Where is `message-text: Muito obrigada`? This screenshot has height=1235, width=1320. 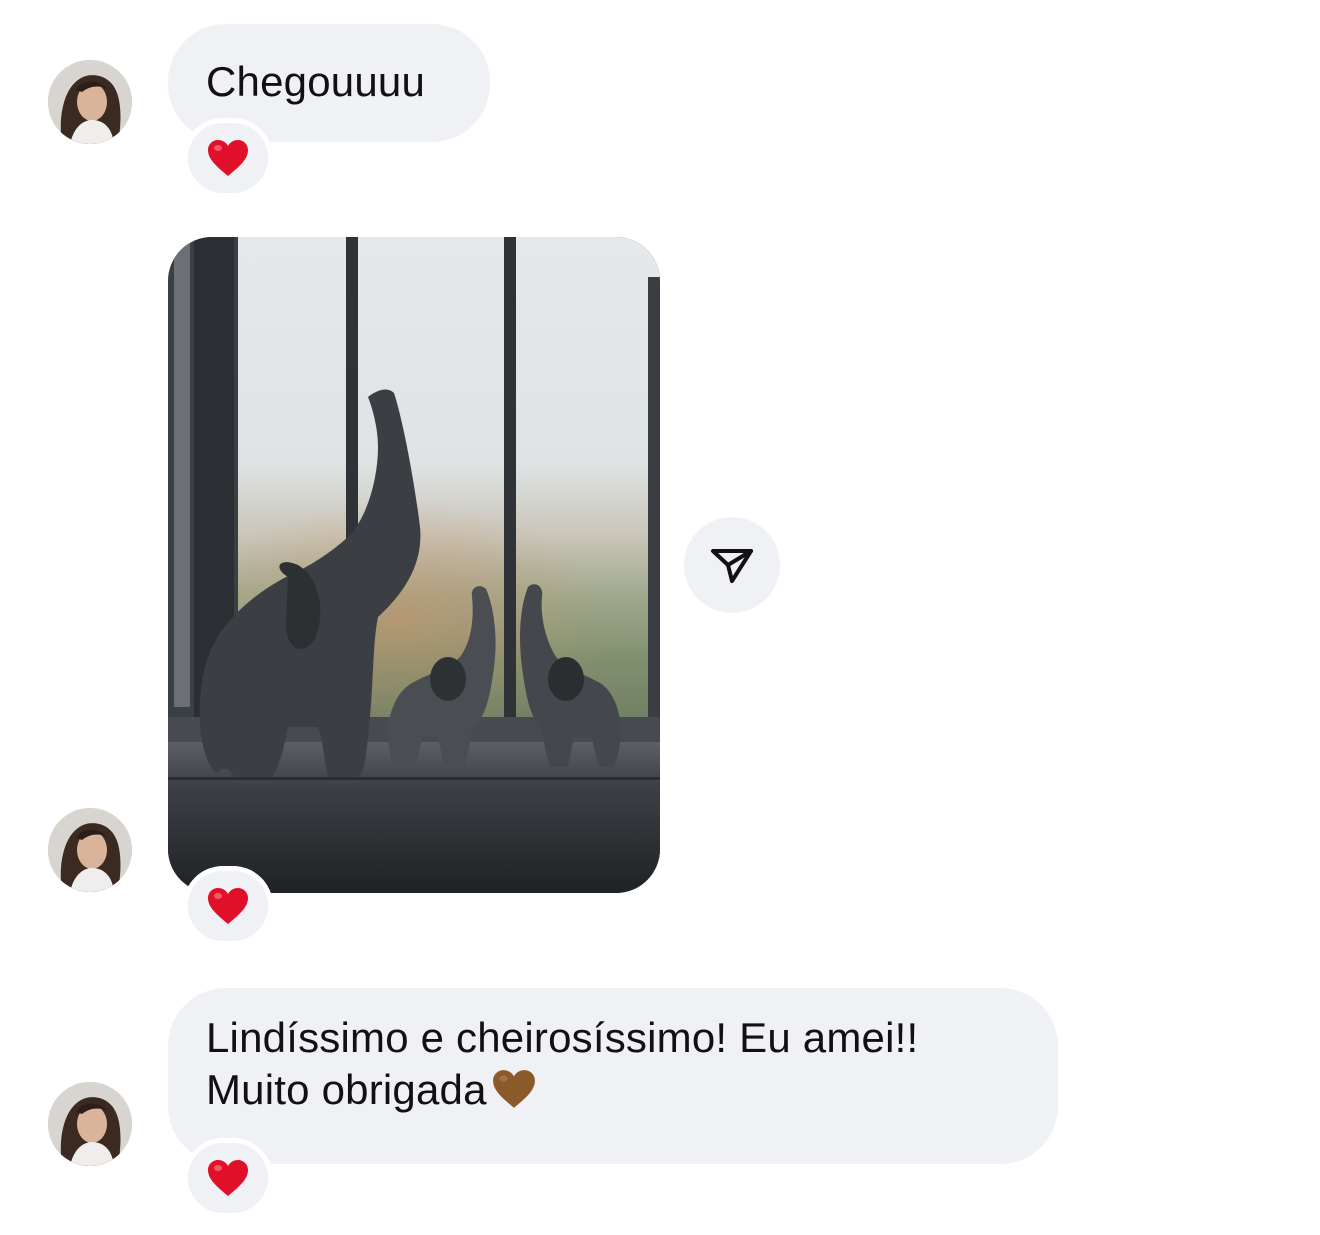 message-text: Muito obrigada is located at coordinates (346, 1089).